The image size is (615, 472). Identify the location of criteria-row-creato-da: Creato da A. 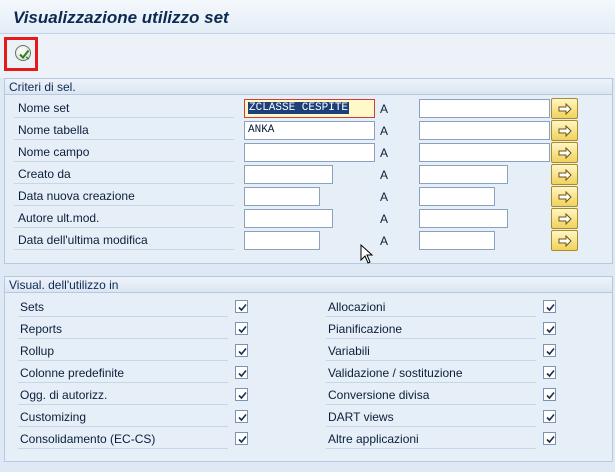
(305, 174).